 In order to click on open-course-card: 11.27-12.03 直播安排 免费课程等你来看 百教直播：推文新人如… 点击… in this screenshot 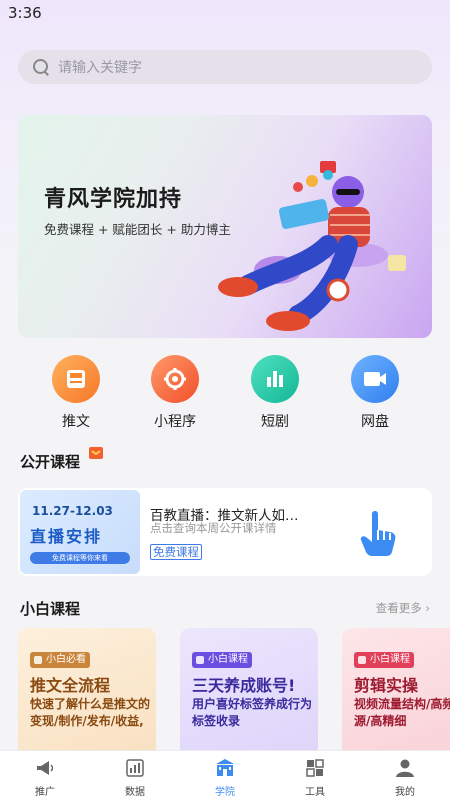, I will do `click(225, 532)`.